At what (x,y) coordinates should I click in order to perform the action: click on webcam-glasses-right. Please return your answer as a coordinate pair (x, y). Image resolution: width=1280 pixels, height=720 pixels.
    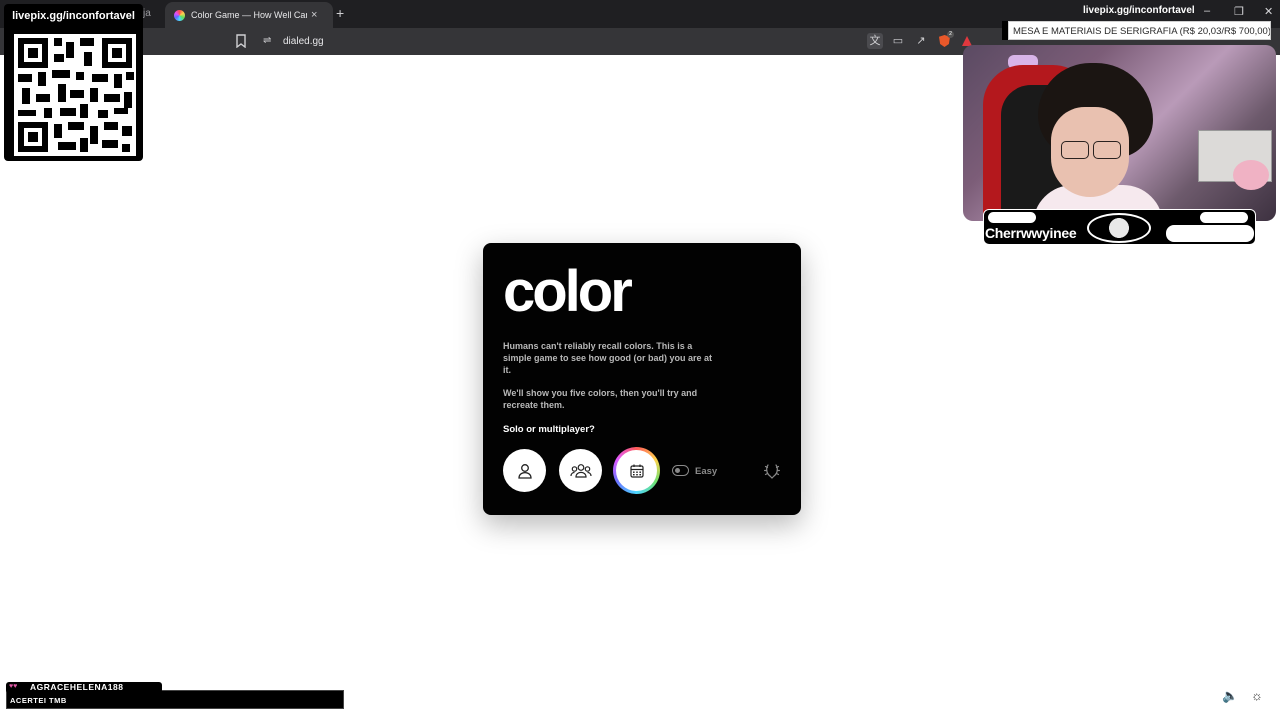
    Looking at the image, I should click on (1107, 150).